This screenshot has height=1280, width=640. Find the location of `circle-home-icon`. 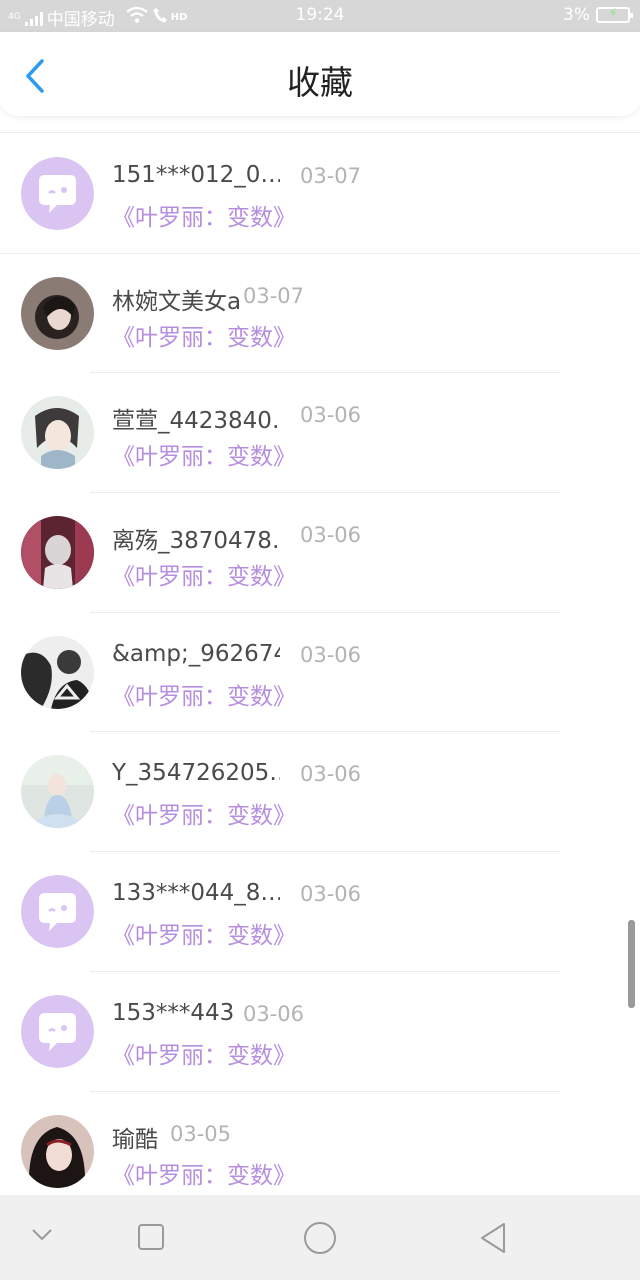

circle-home-icon is located at coordinates (320, 1240).